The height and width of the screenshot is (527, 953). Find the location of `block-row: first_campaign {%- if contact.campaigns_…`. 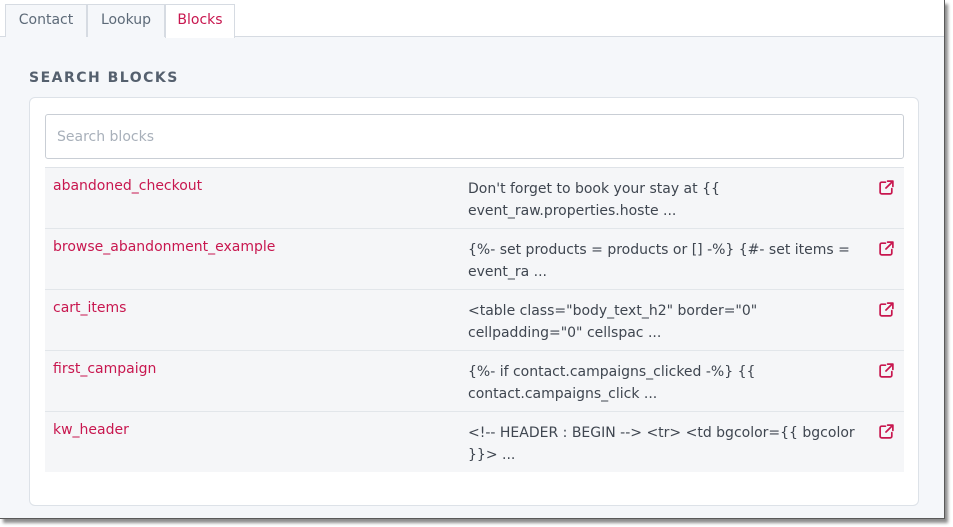

block-row: first_campaign {%- if contact.campaigns_… is located at coordinates (474, 380).